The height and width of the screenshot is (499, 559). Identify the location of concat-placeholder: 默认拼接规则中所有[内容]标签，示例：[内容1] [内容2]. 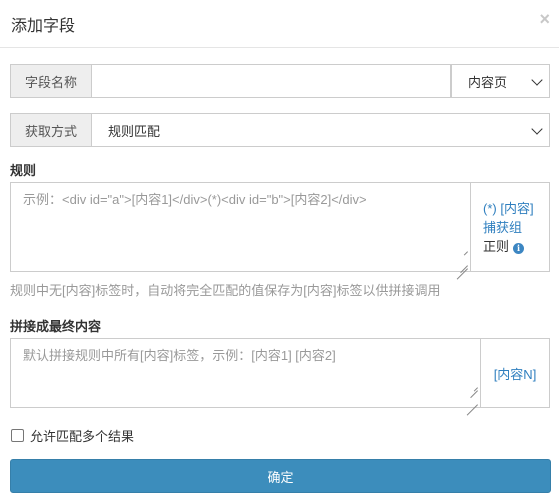
(179, 355).